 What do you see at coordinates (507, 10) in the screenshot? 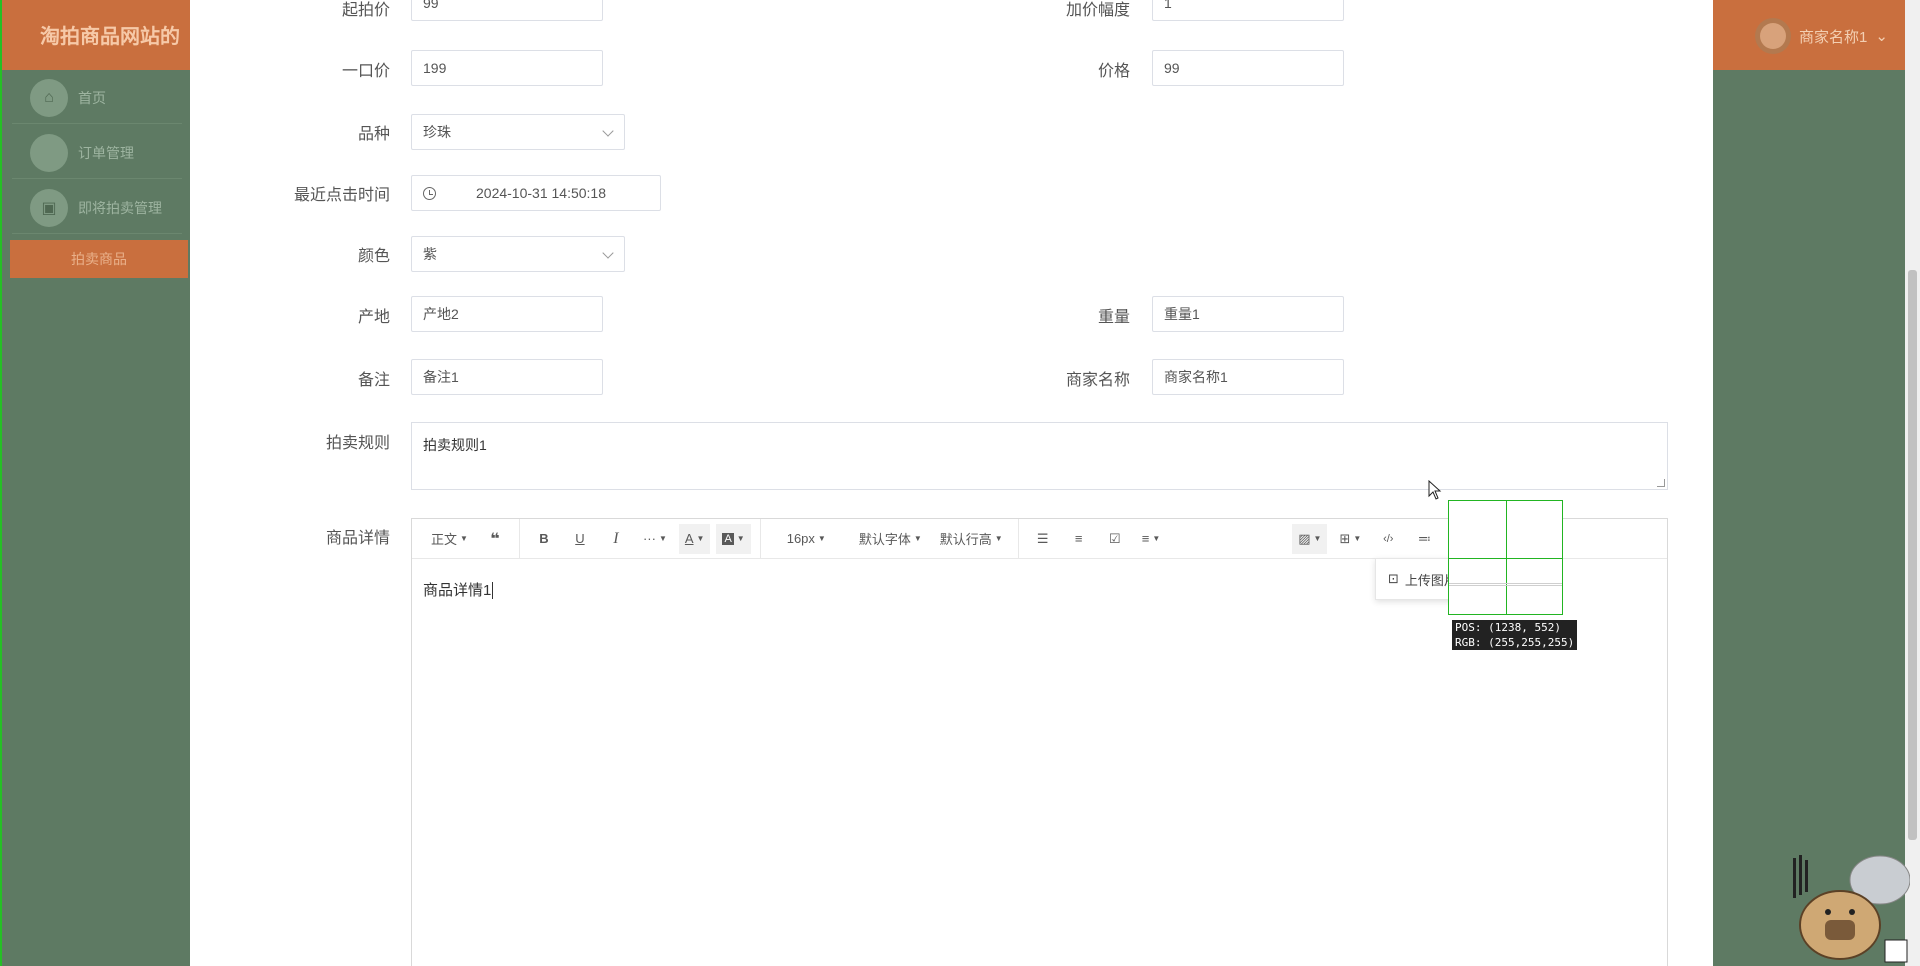
I see `start-price-input: 99` at bounding box center [507, 10].